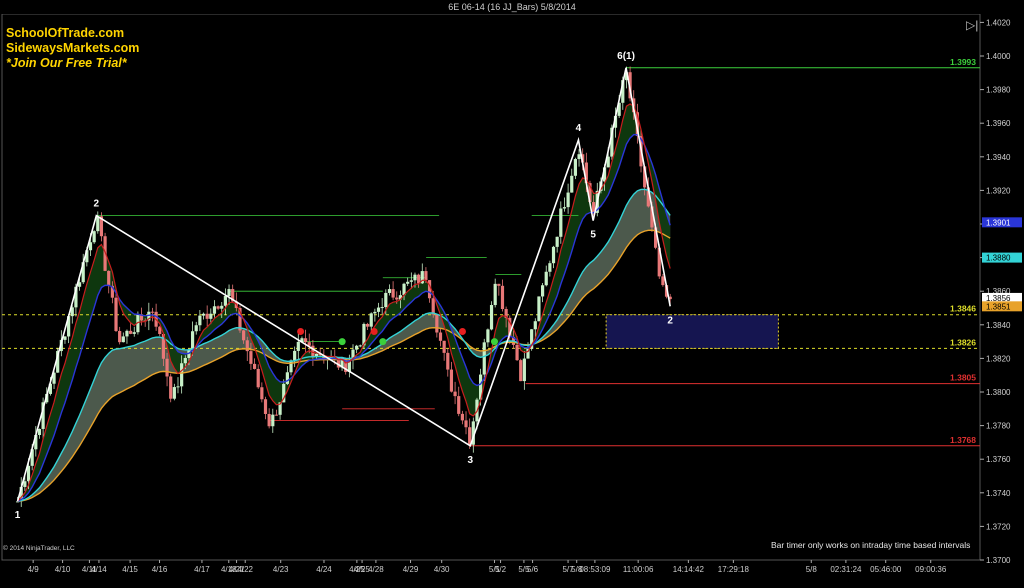 The height and width of the screenshot is (588, 1024). What do you see at coordinates (130, 569) in the screenshot?
I see `x-tick-label: 4/15` at bounding box center [130, 569].